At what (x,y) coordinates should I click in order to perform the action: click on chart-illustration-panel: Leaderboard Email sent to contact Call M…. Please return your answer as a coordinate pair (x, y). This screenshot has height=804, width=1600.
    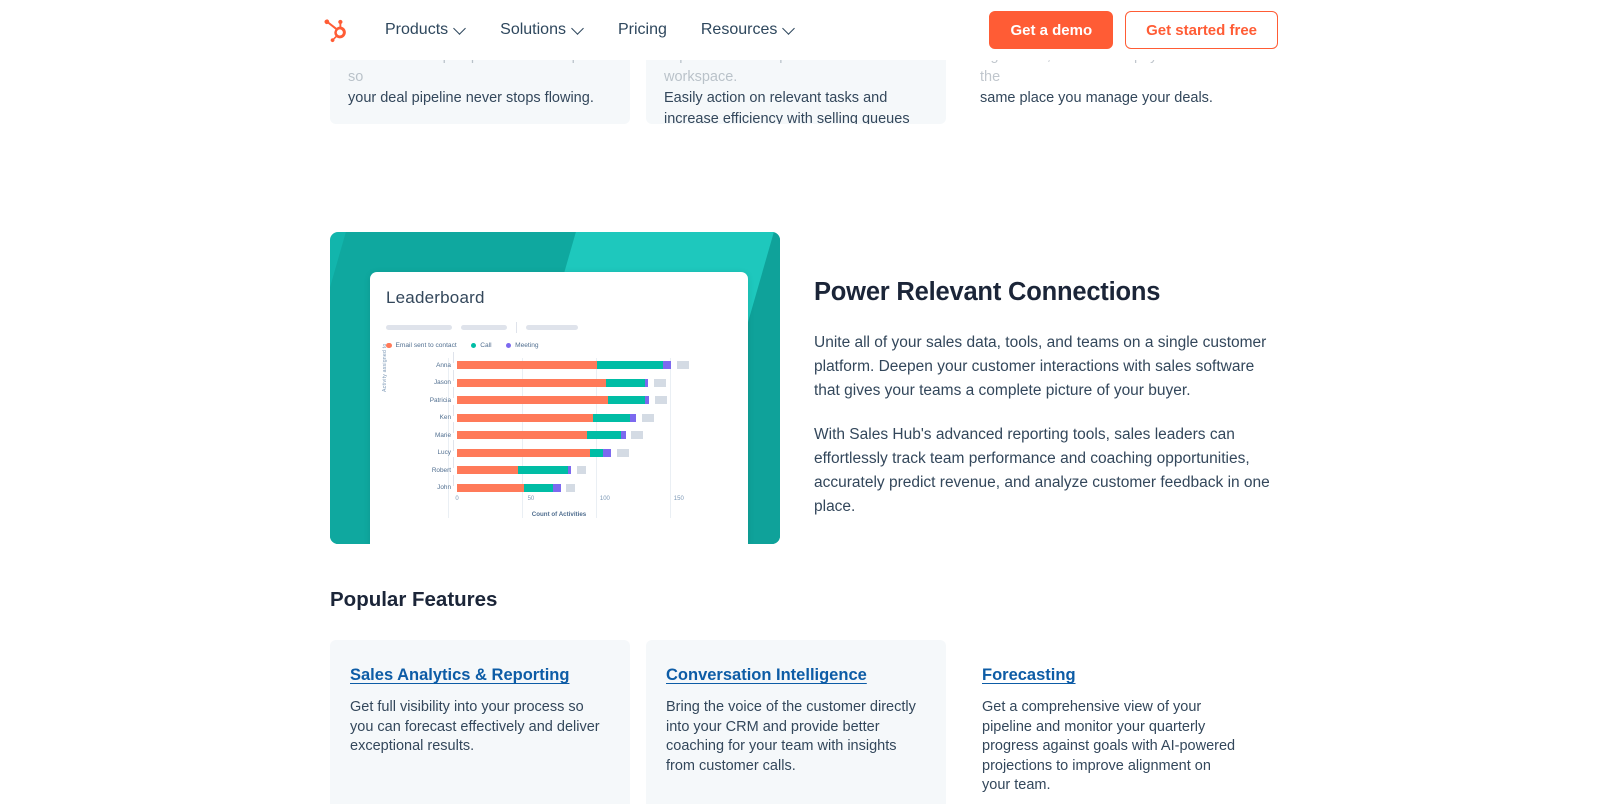
    Looking at the image, I should click on (555, 388).